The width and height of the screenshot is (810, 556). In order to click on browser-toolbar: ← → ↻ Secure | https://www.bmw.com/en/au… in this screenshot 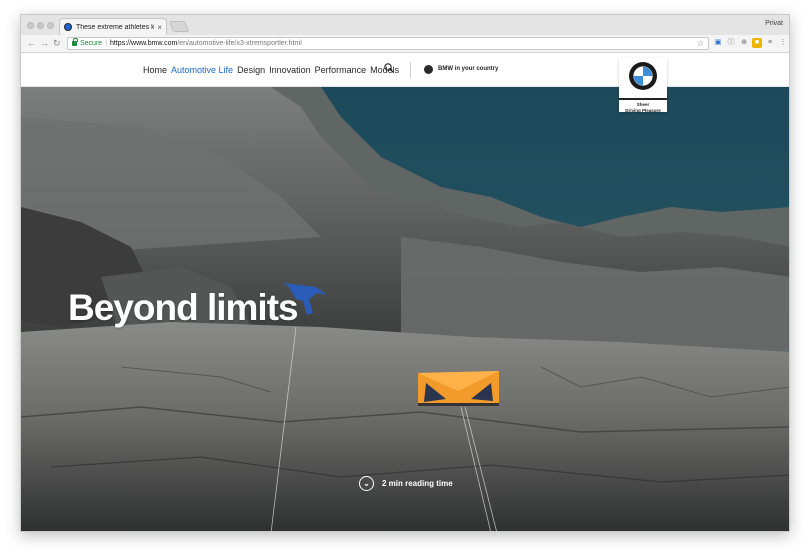, I will do `click(405, 44)`.